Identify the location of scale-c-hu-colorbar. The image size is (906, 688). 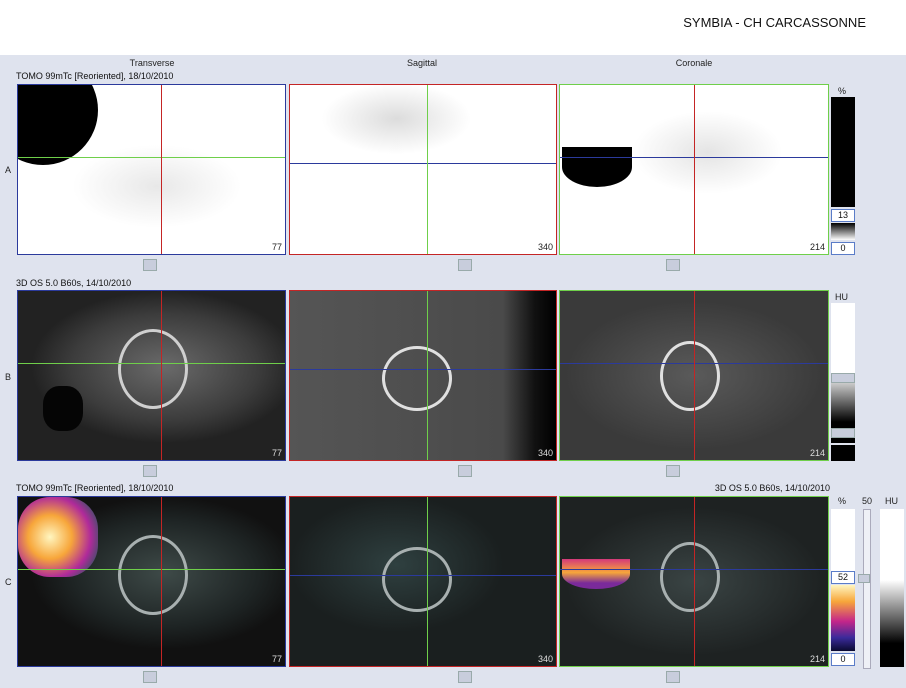
(892, 588).